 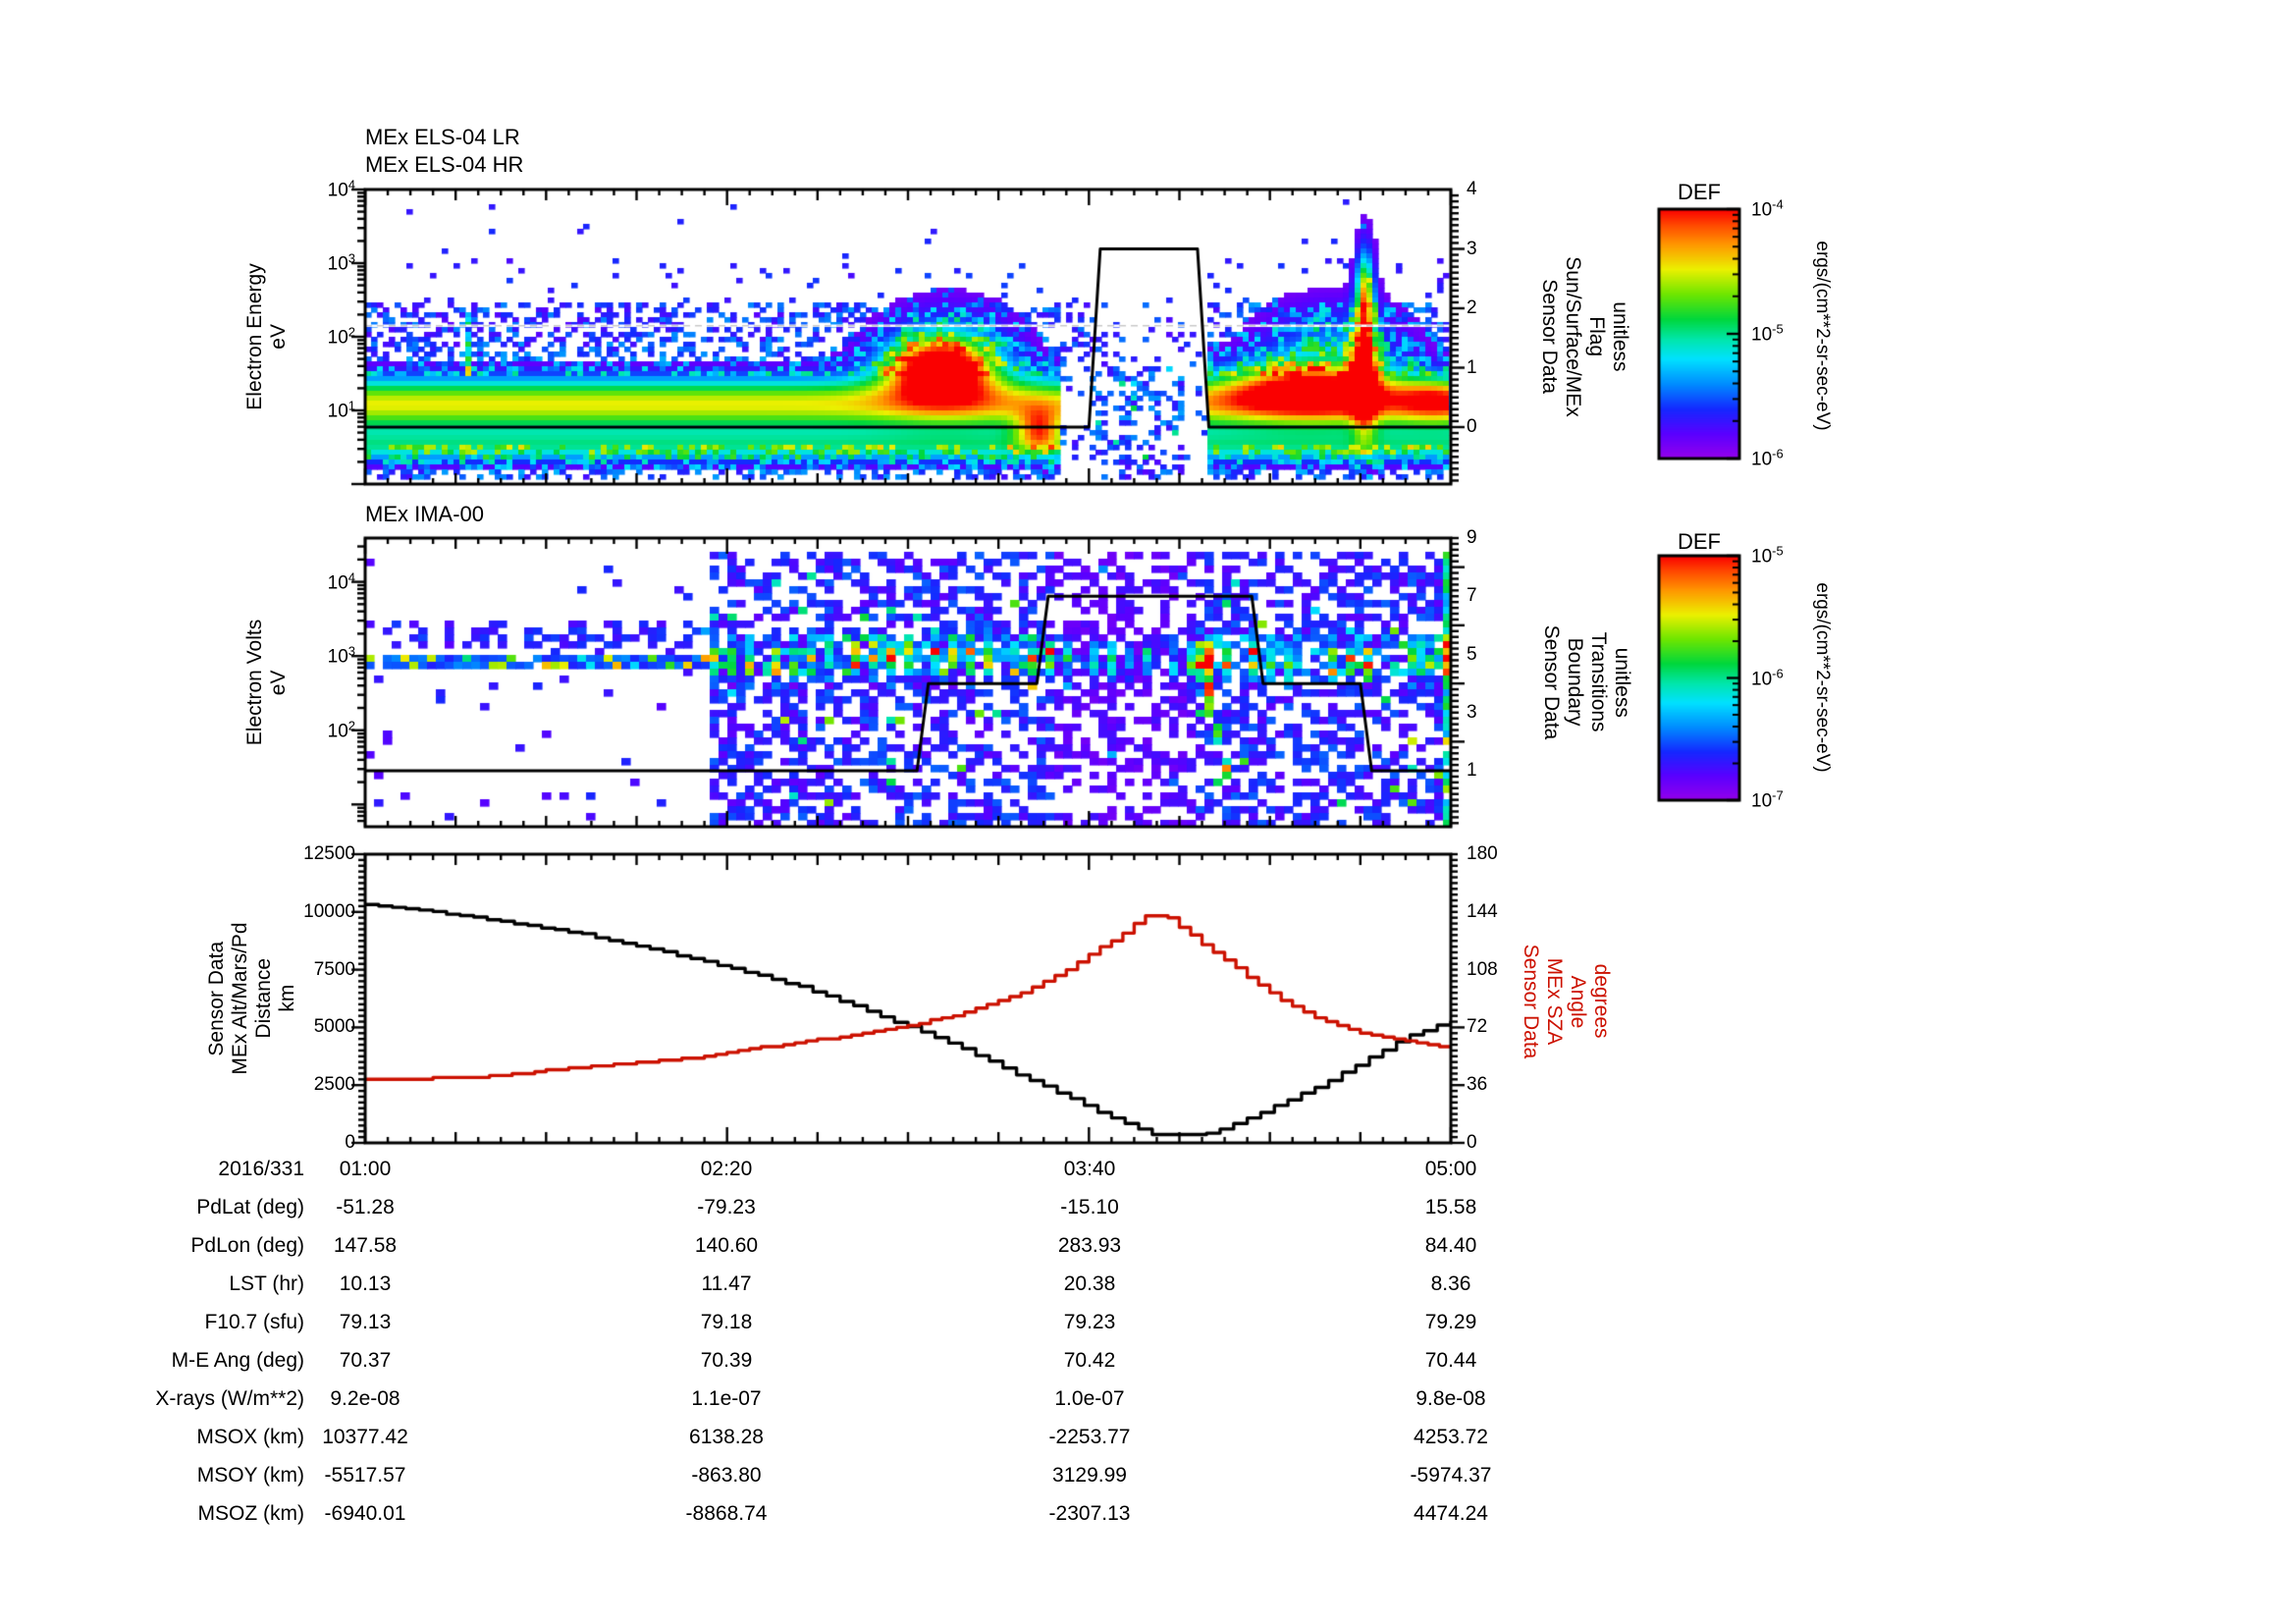 I want to click on ima-right-axis-label: Sensor Data Boundary Transitions unitless, so click(x=1586, y=682).